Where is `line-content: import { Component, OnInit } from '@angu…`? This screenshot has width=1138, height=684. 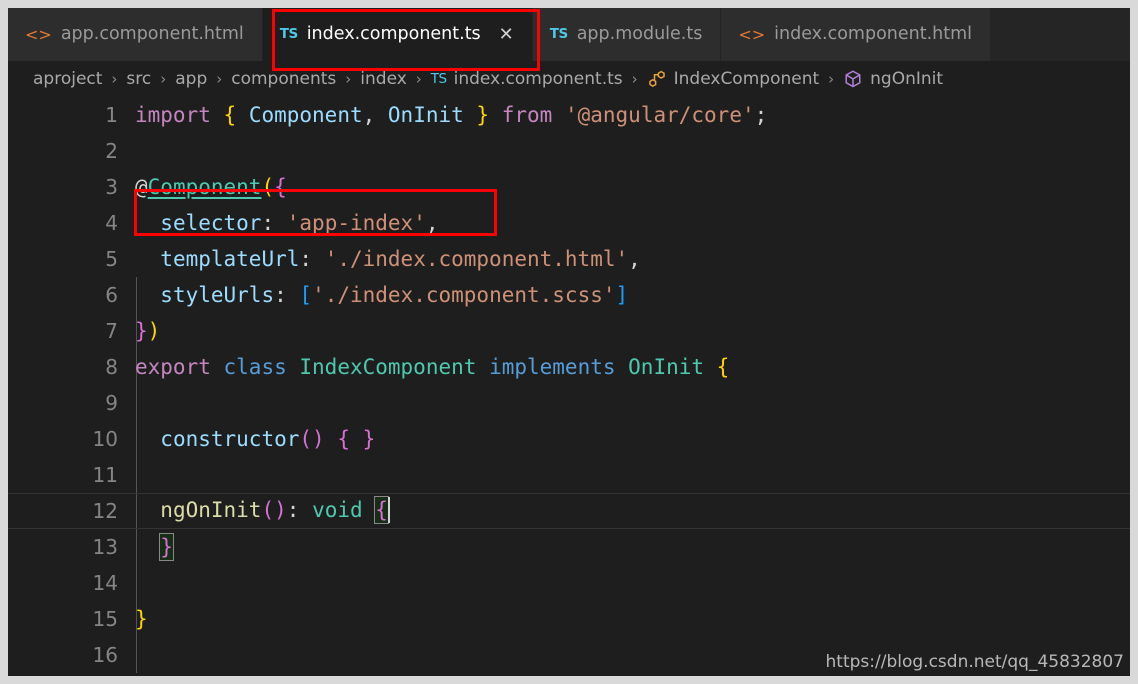 line-content: import { Component, OnInit } from '@angu… is located at coordinates (442, 115).